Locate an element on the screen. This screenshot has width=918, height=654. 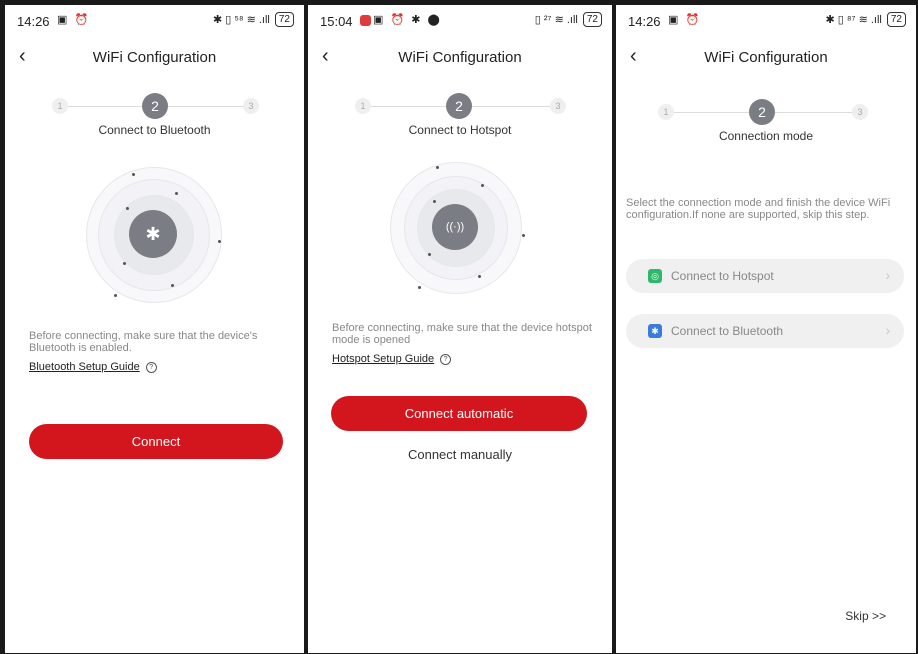
app-notification-icon is located at coordinates (365, 20).